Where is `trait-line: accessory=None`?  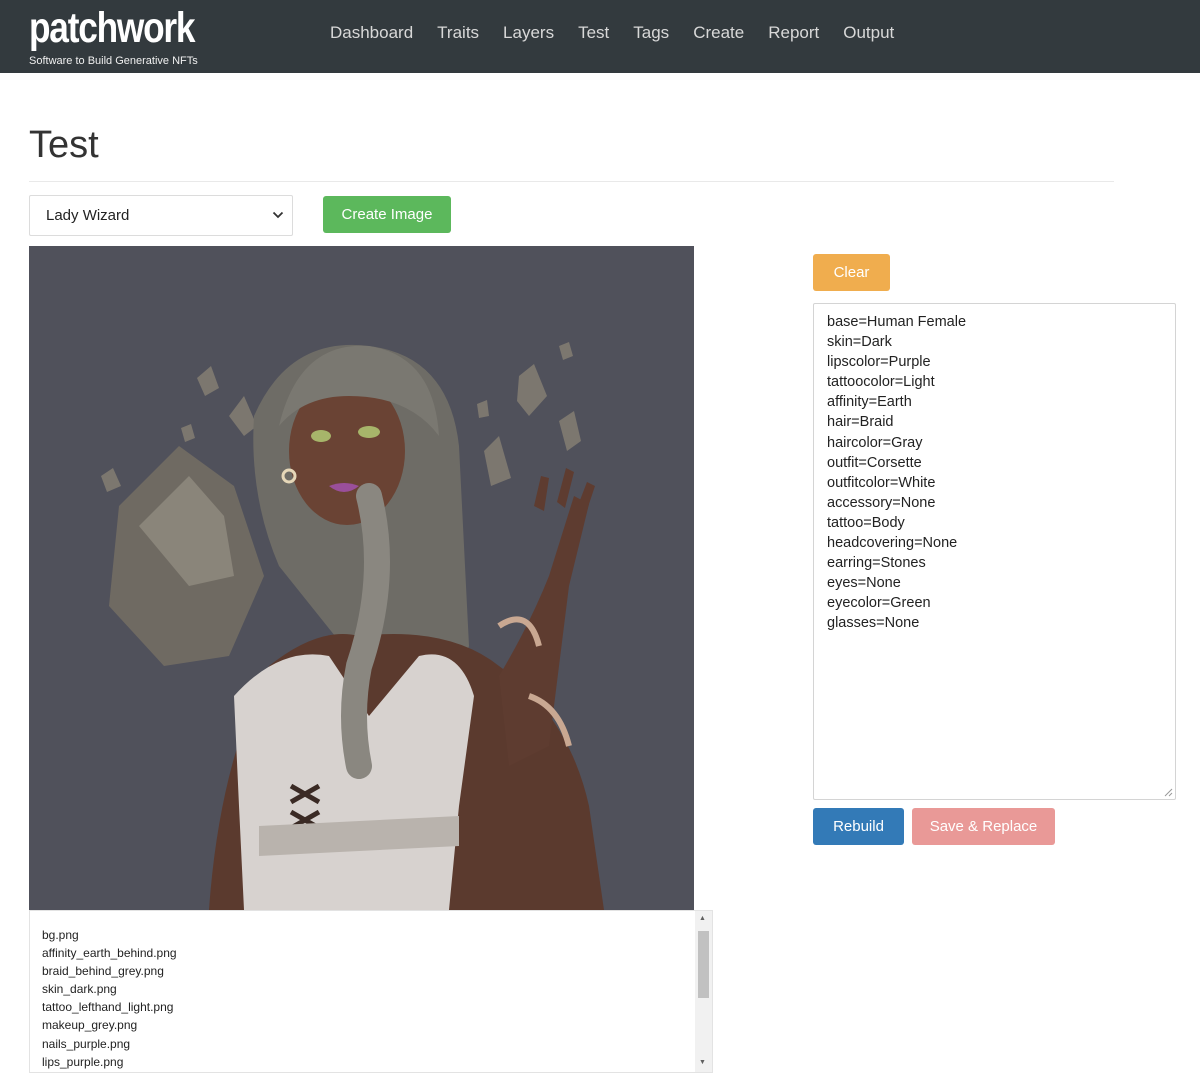
trait-line: accessory=None is located at coordinates (881, 502).